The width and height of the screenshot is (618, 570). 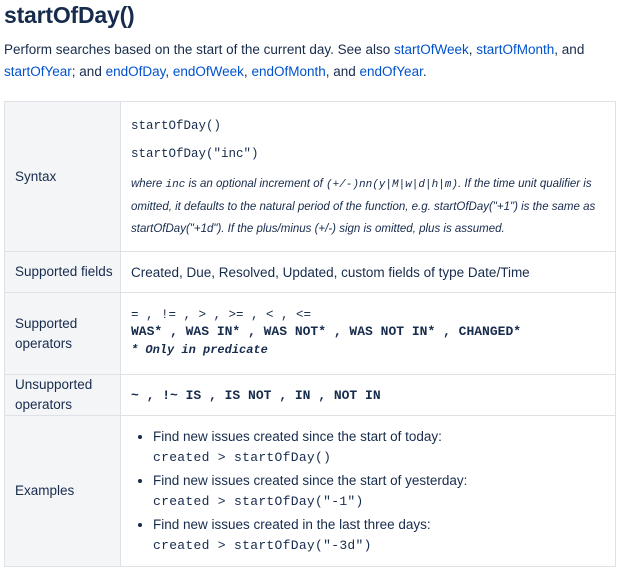 I want to click on syntax-note-where: where, so click(x=148, y=184).